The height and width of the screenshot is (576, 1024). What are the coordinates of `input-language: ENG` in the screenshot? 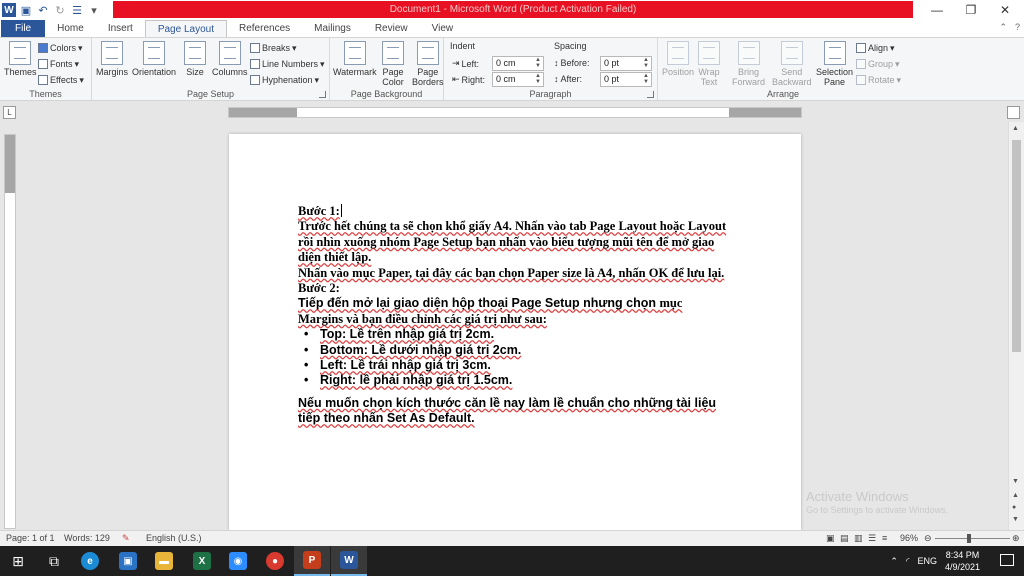 It's located at (927, 561).